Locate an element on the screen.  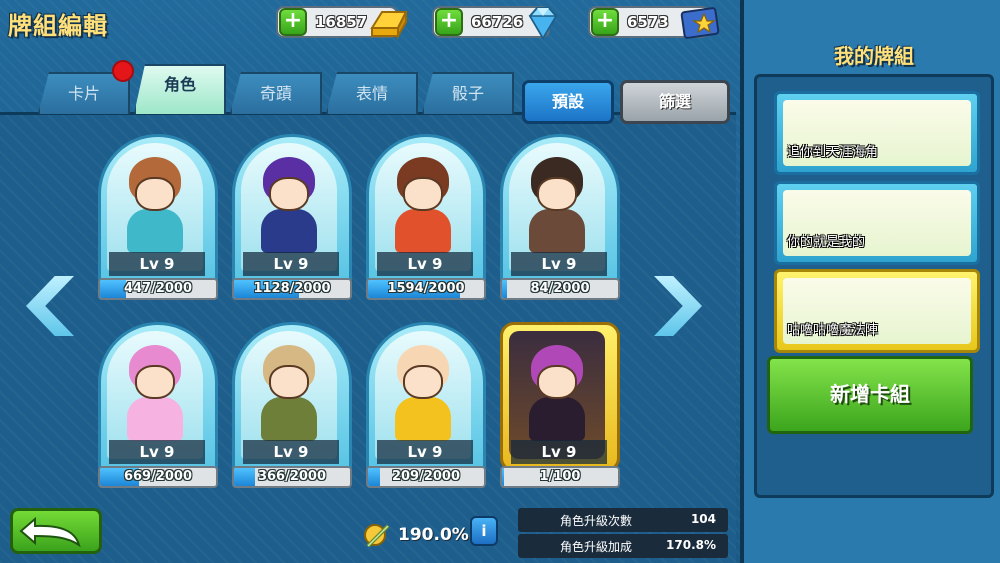
progress-bar: 366/2000 is located at coordinates (292, 477).